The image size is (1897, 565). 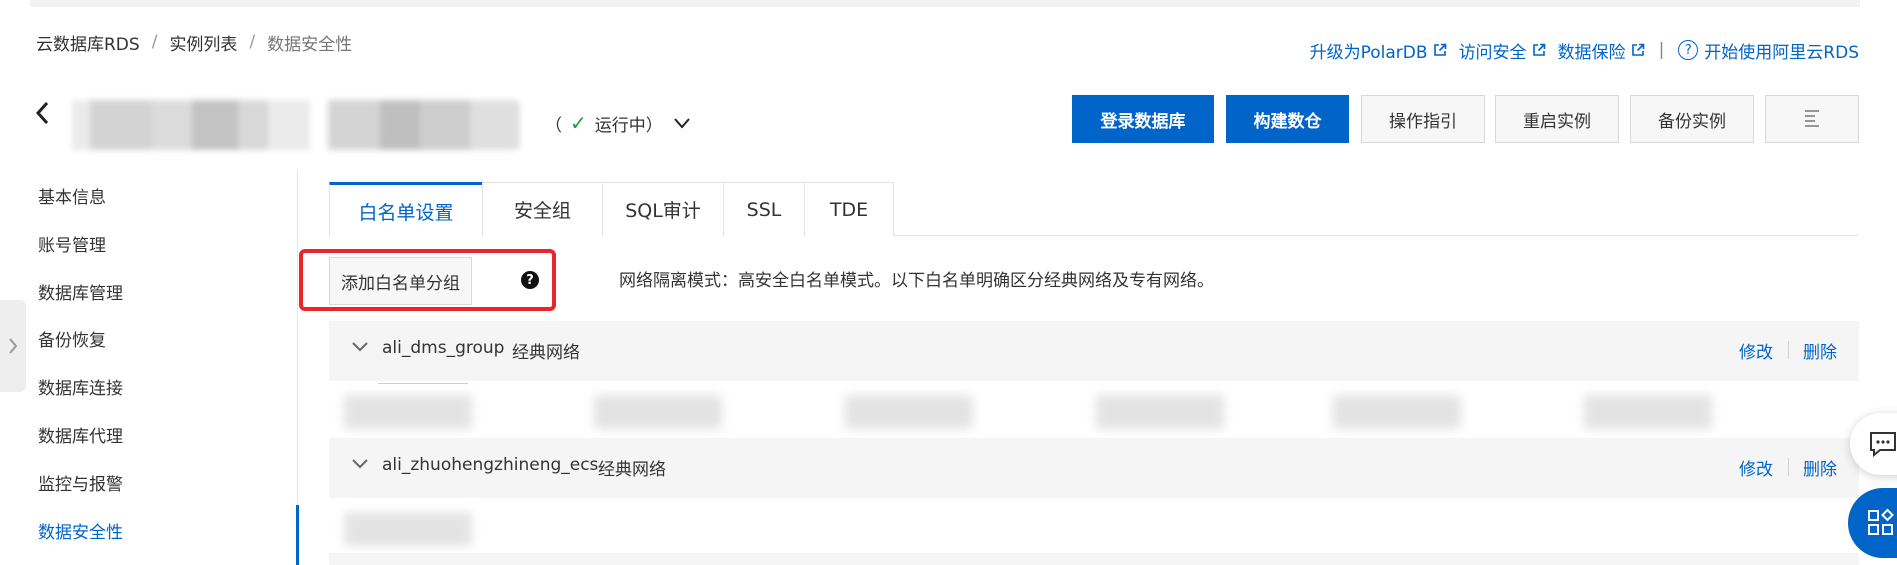 I want to click on list-icon, so click(x=1812, y=118).